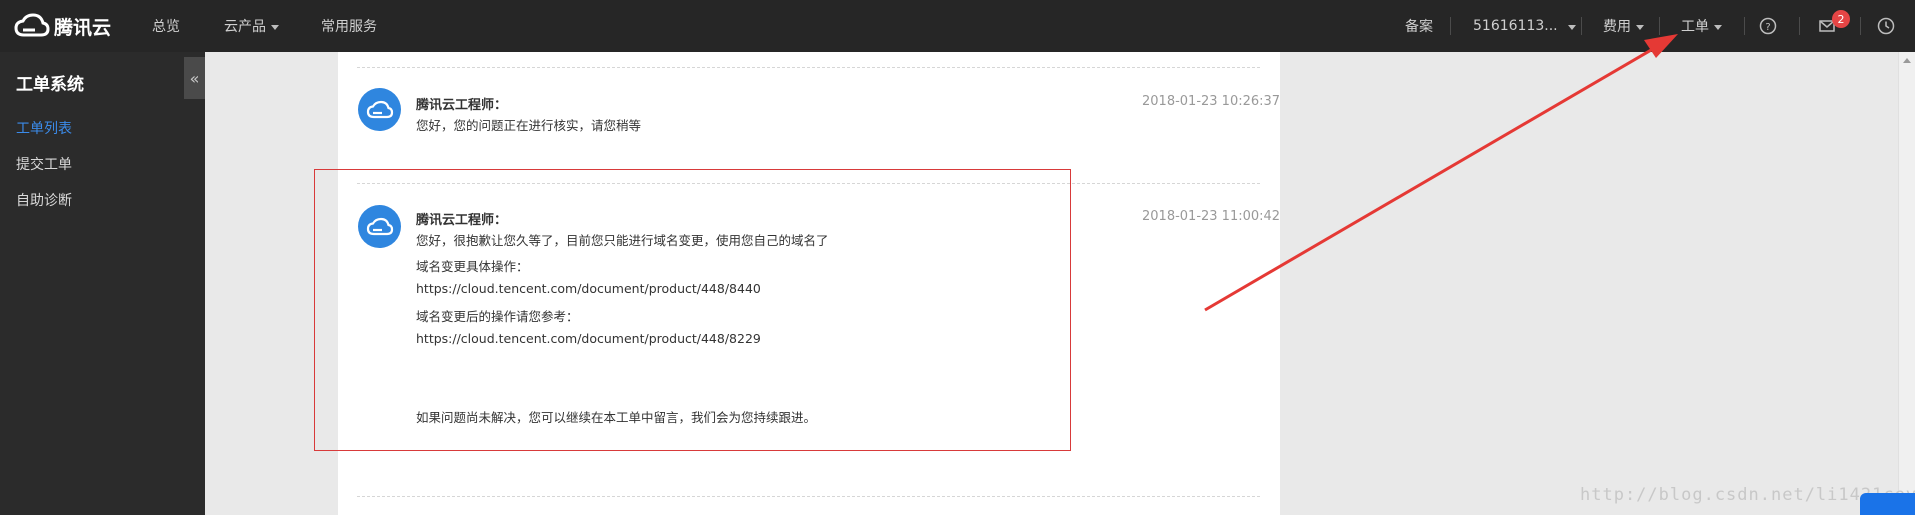 The width and height of the screenshot is (1915, 515). Describe the element at coordinates (44, 128) in the screenshot. I see `sidebar-item-ticket-list: 工单列表` at that location.